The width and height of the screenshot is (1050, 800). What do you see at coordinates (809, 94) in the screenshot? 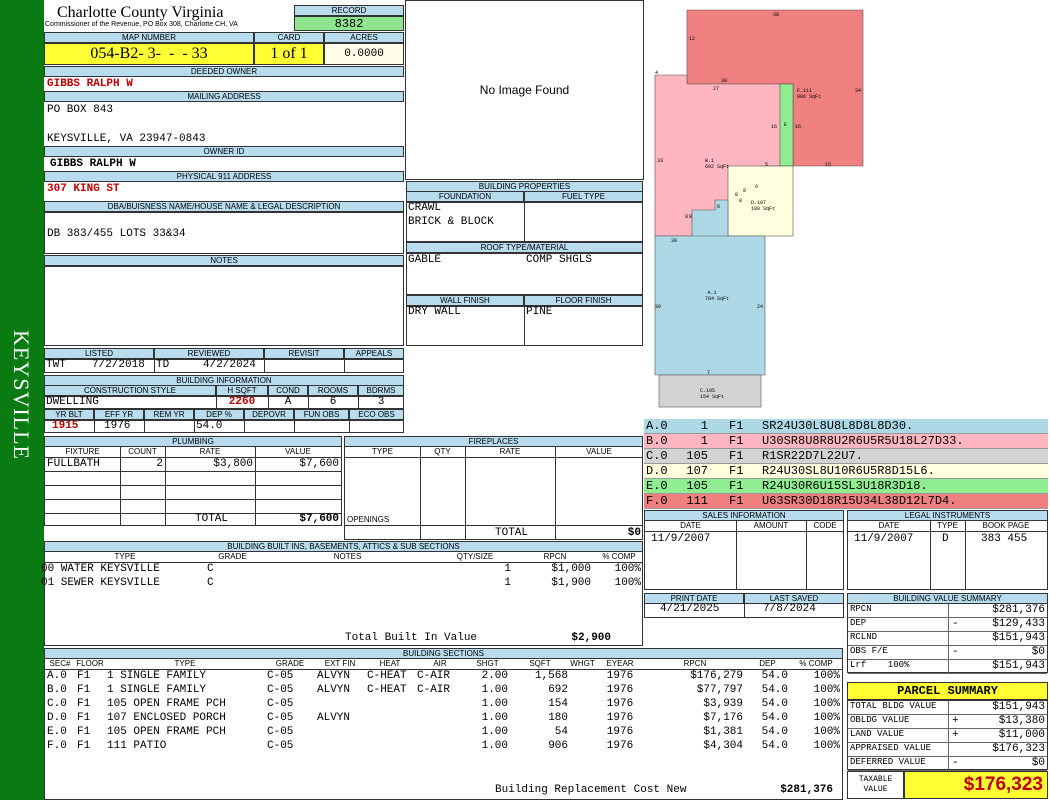
I see `sketch-label-f: F.111 906 SqFt` at bounding box center [809, 94].